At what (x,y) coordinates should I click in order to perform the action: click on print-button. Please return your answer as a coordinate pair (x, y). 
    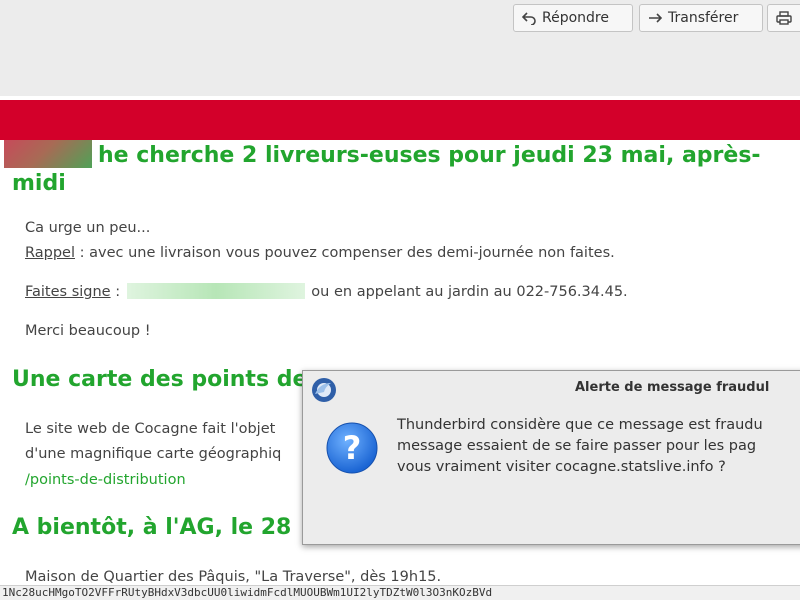
    Looking at the image, I should click on (783, 18).